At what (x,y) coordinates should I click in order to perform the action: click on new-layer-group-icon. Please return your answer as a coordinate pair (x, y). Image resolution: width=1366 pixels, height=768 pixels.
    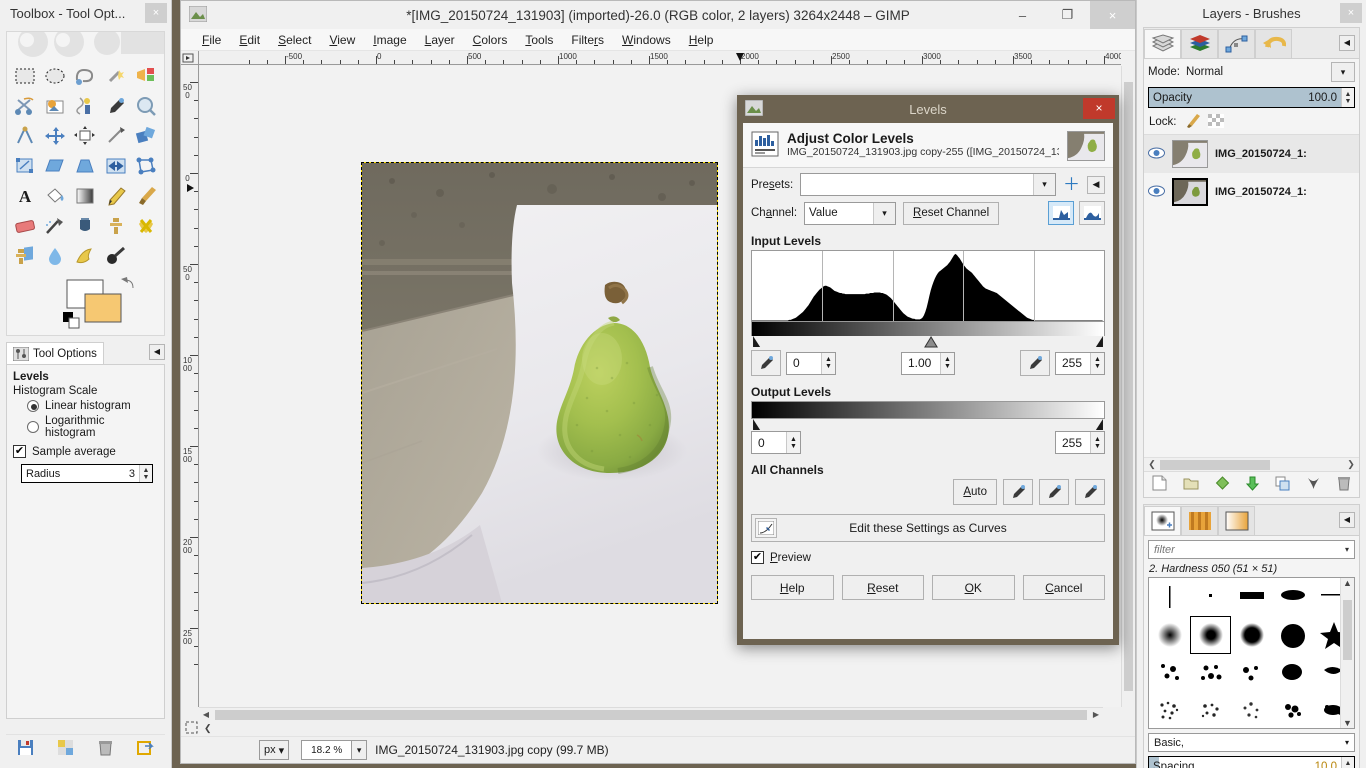
    Looking at the image, I should click on (1191, 484).